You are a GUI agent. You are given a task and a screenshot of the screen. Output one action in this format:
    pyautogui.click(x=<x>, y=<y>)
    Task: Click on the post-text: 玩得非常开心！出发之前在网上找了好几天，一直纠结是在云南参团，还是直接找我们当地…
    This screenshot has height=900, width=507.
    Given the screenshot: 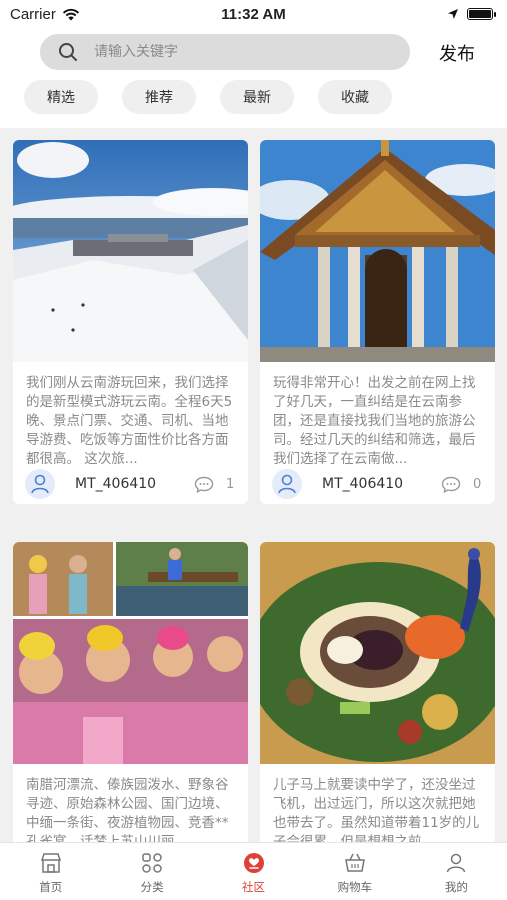 What is the action you would take?
    pyautogui.click(x=374, y=419)
    